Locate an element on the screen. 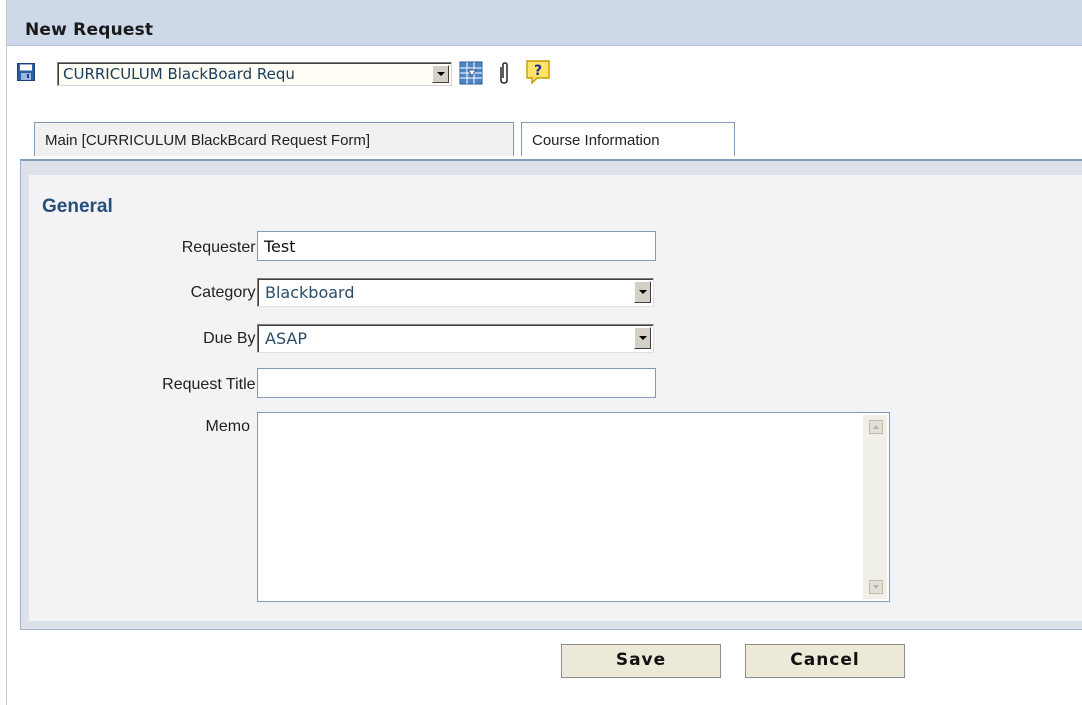 The height and width of the screenshot is (705, 1082). grid-form-icon is located at coordinates (471, 73).